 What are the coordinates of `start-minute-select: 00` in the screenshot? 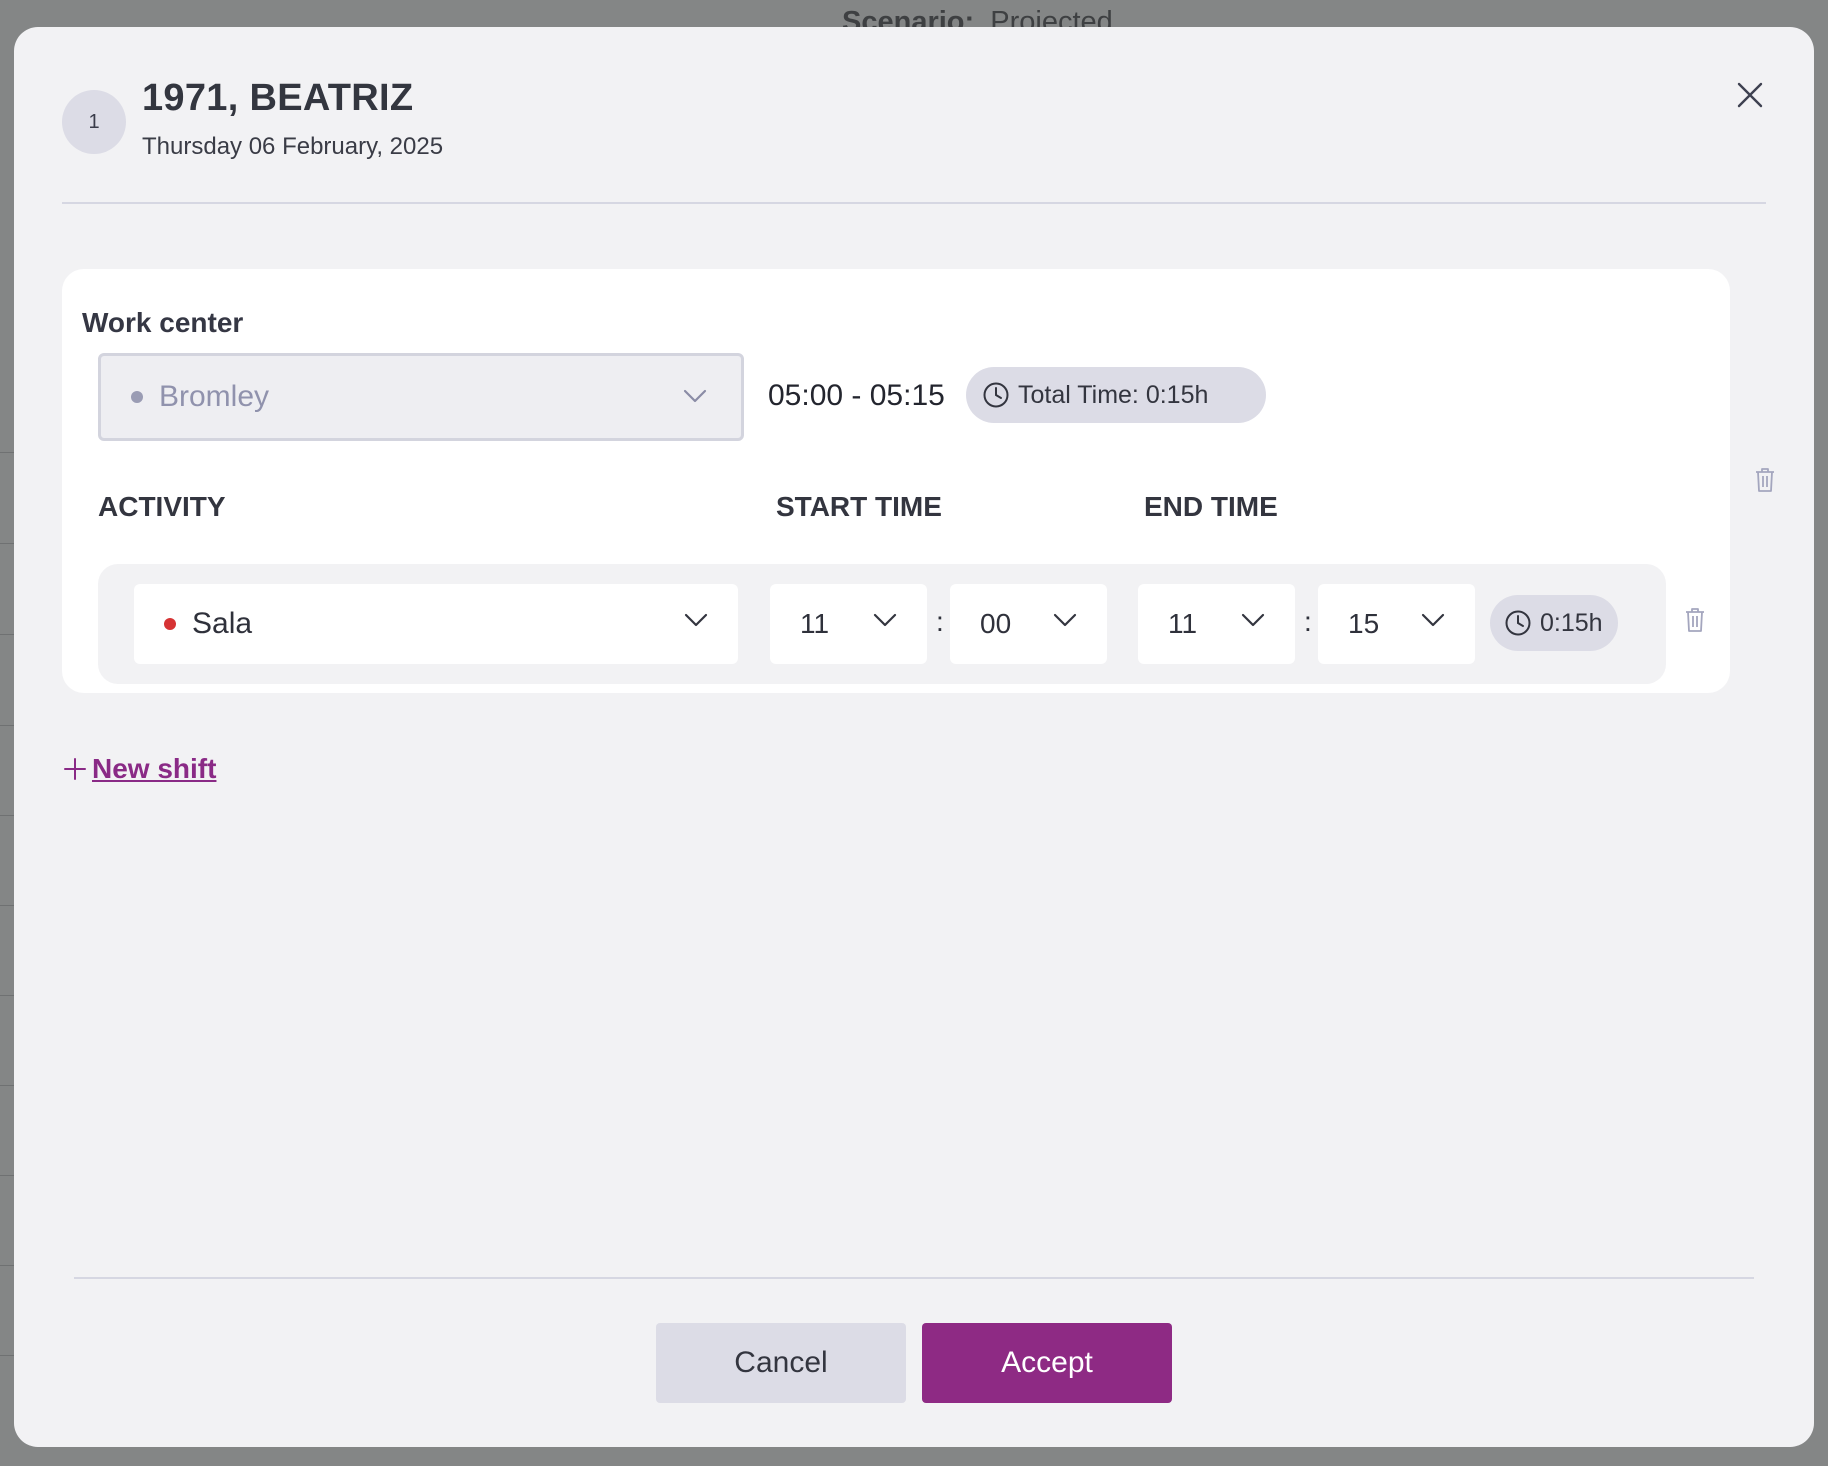 It's located at (1028, 624).